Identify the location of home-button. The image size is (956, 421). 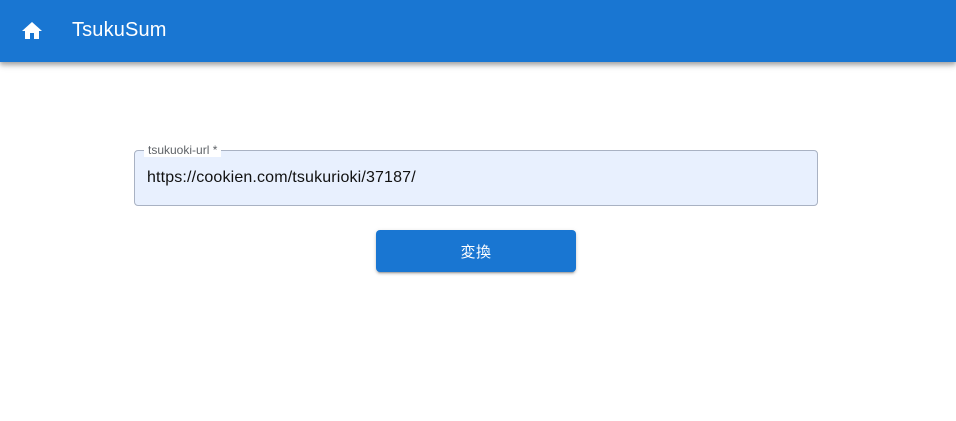
(32, 31).